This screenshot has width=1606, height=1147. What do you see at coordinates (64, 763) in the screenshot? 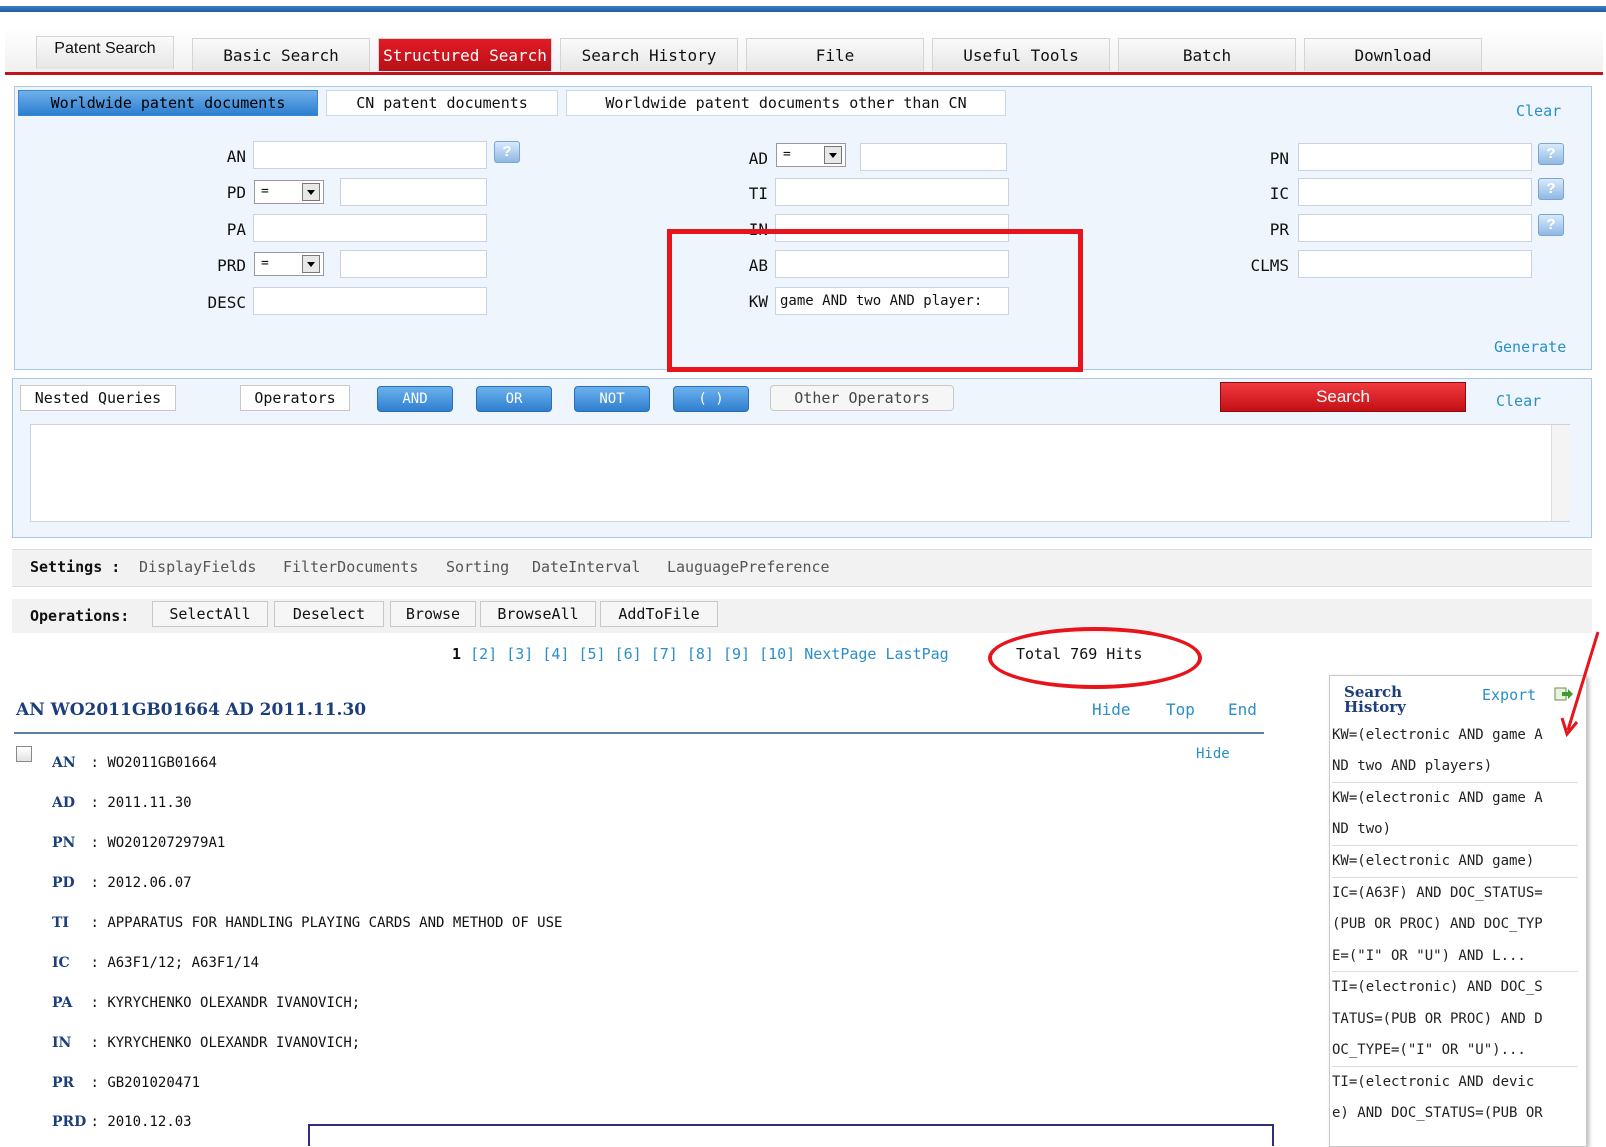
I see `field-key: AN` at bounding box center [64, 763].